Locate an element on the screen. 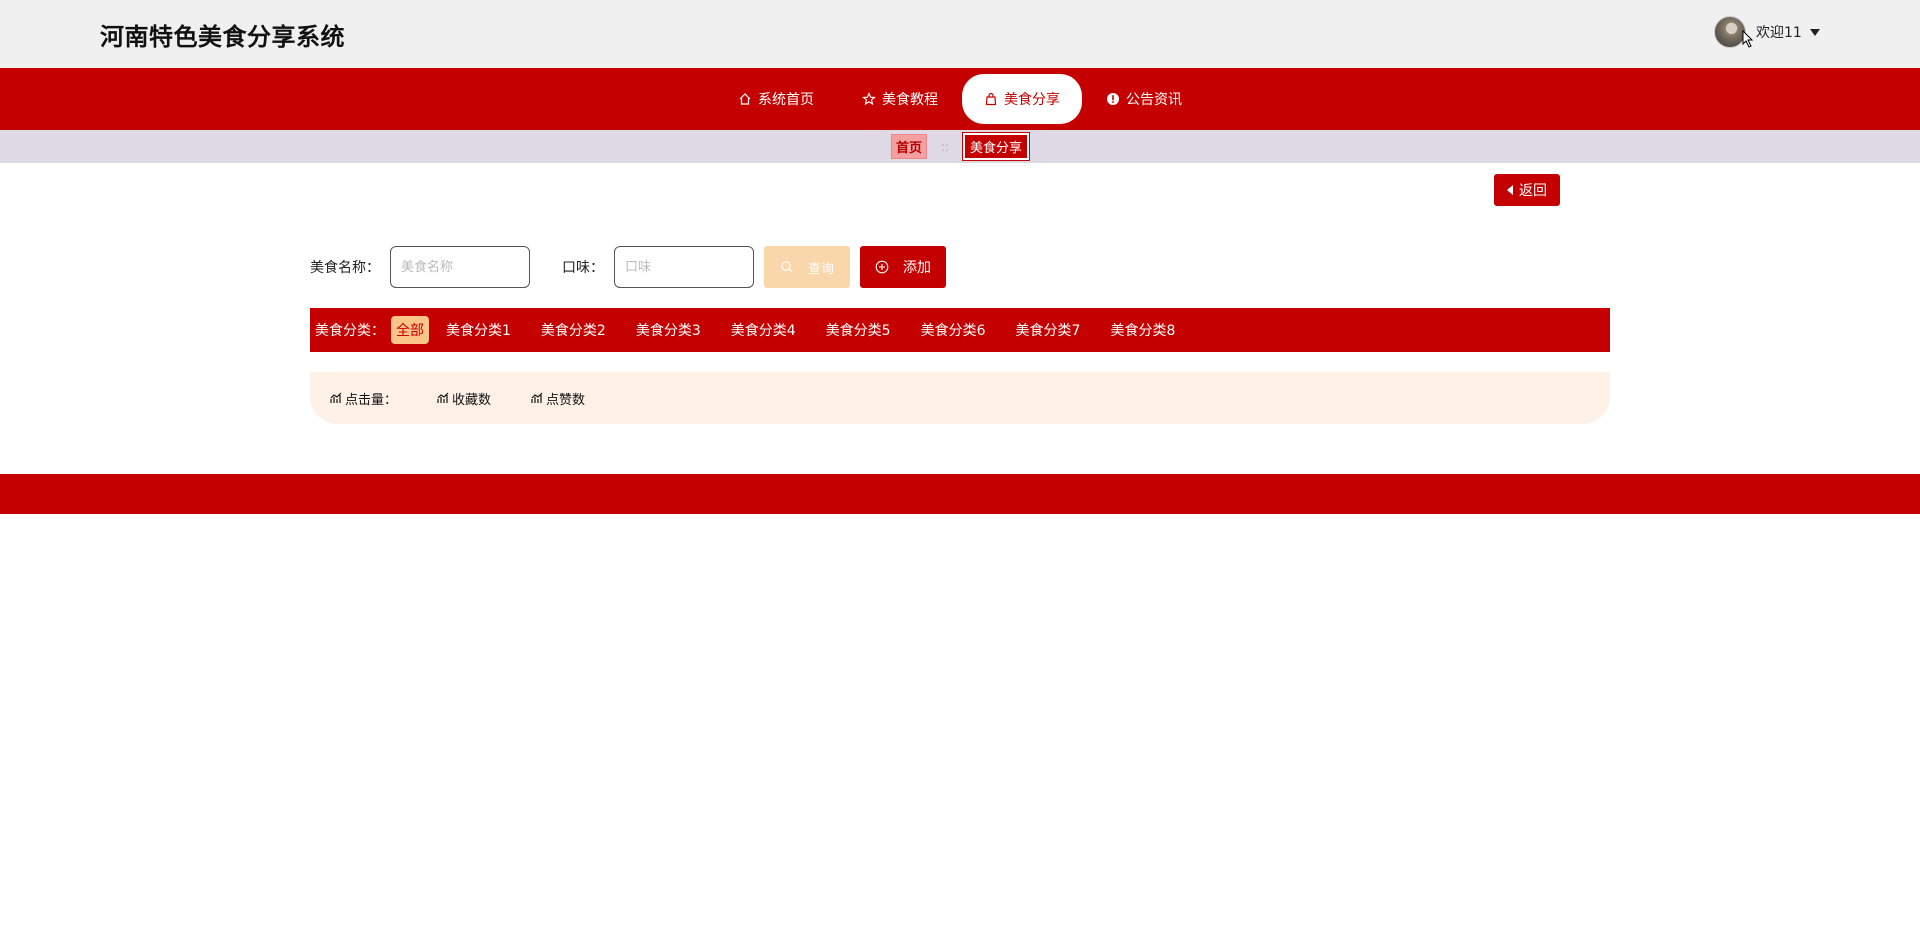 This screenshot has width=1920, height=944. back-button: 返回 is located at coordinates (1527, 190).